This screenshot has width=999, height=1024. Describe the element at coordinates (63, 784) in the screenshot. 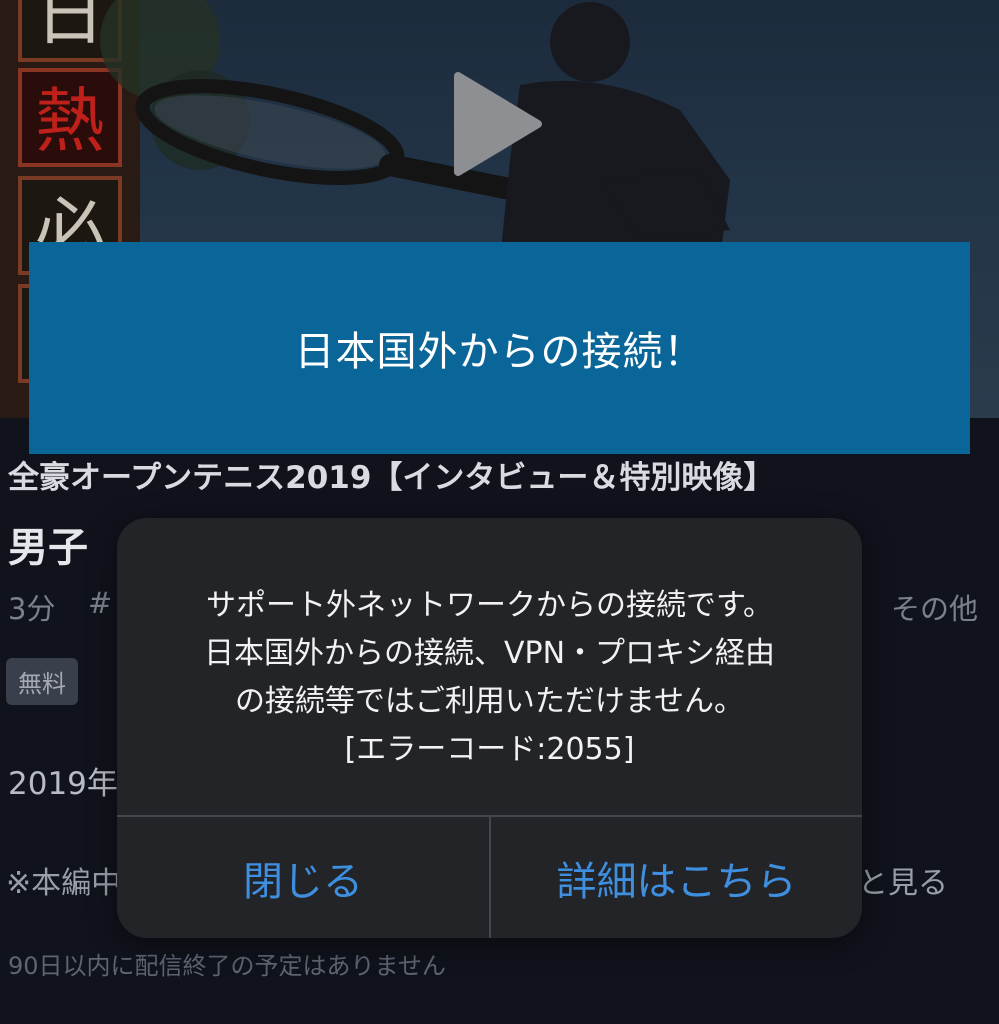

I see `broadcast-date: 2019年` at that location.